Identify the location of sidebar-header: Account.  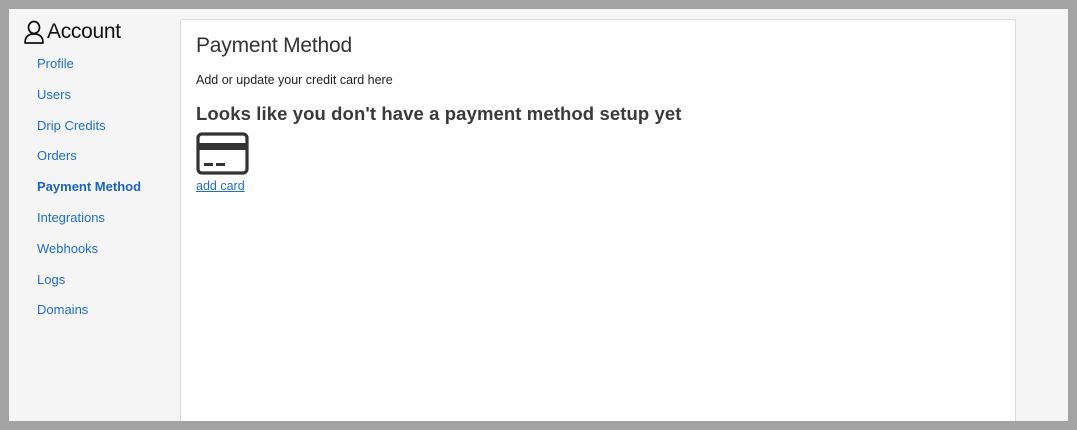
(72, 32).